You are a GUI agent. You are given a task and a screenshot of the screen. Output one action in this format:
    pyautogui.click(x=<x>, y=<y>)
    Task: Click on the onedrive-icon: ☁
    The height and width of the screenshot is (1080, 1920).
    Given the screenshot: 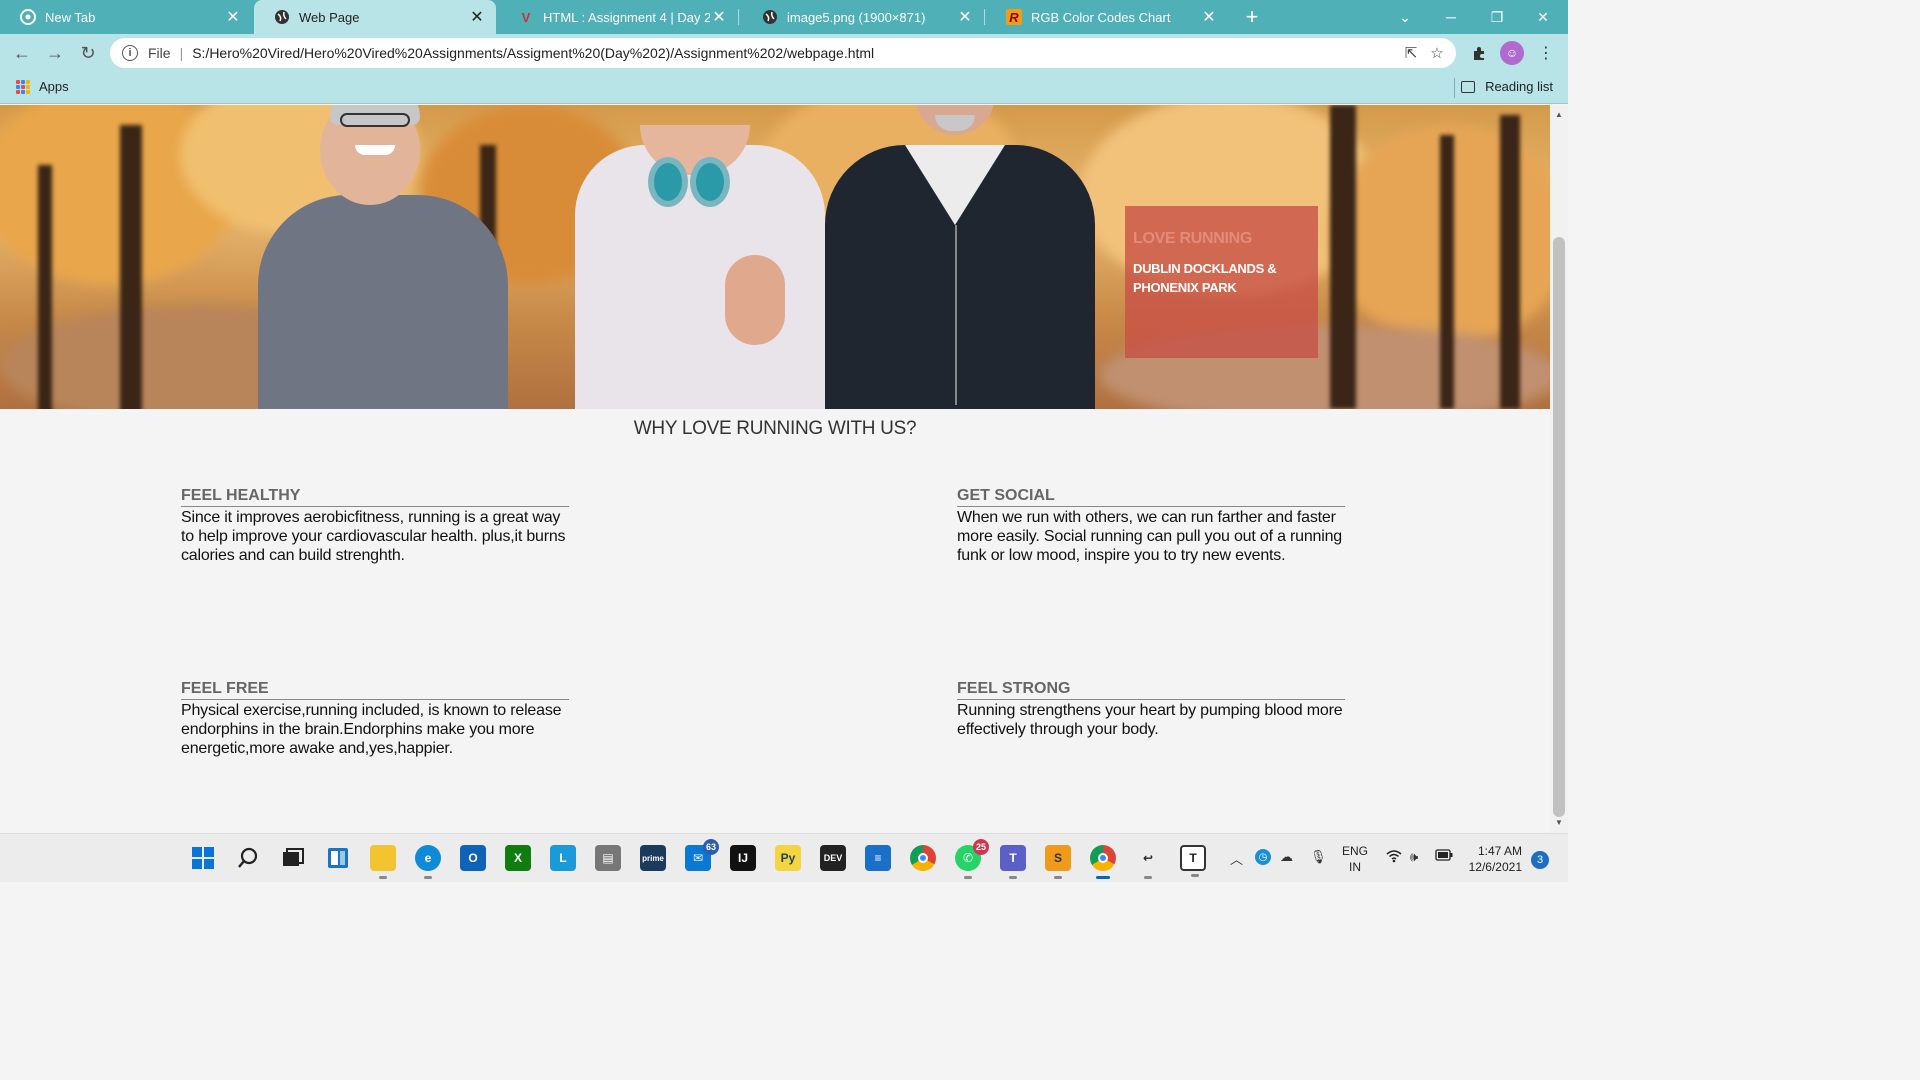 What is the action you would take?
    pyautogui.click(x=1286, y=857)
    